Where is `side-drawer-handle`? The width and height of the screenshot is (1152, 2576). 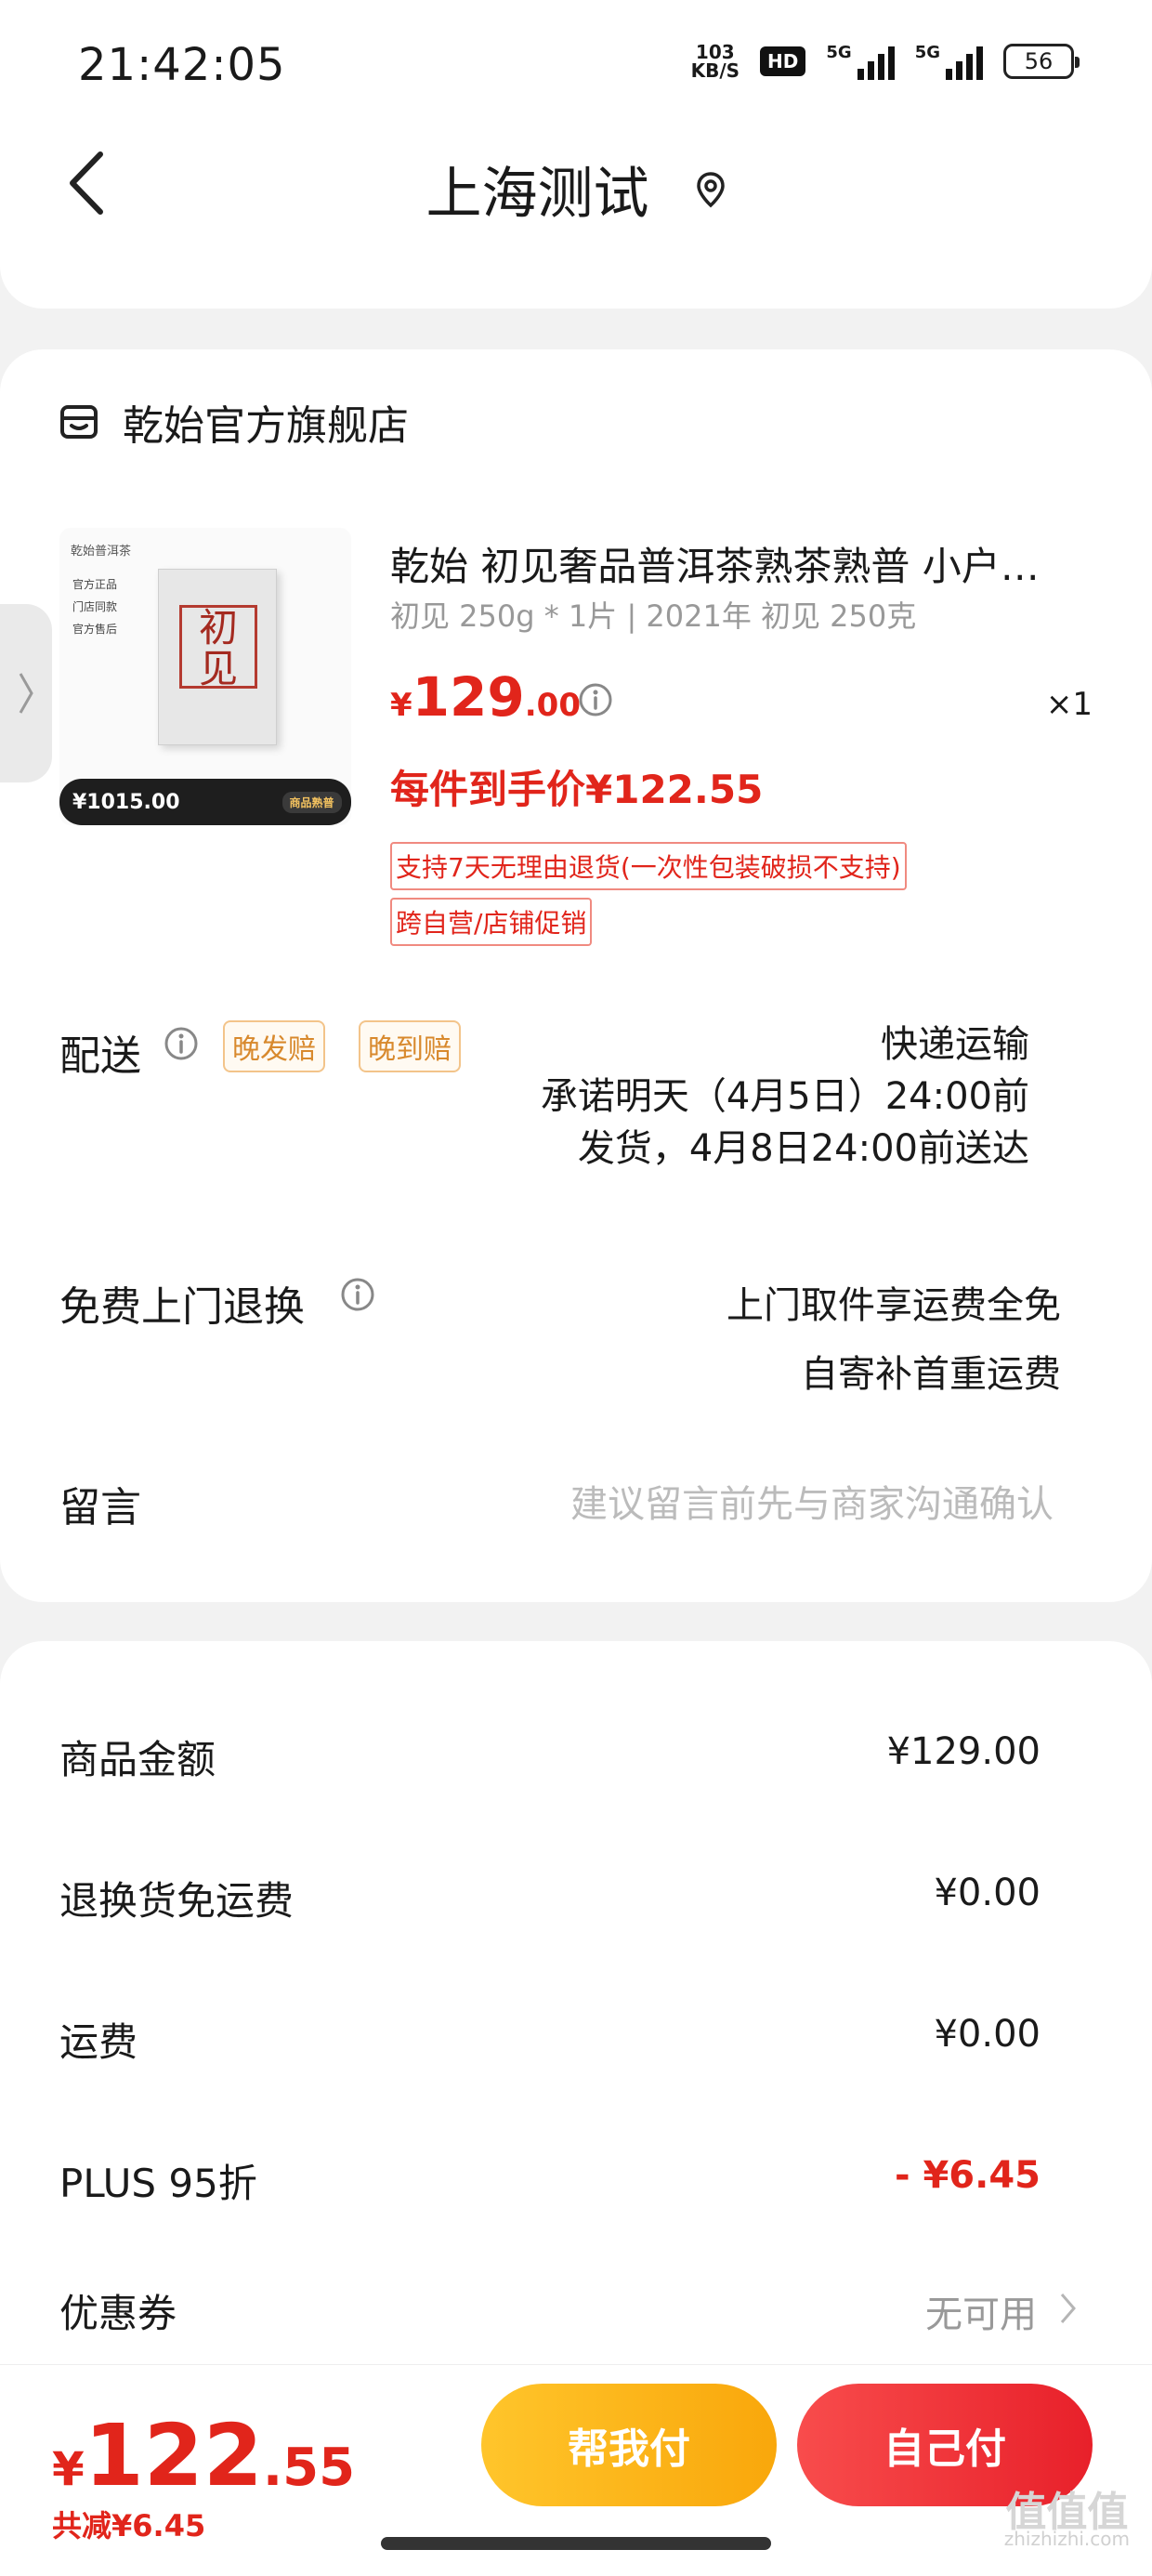
side-drawer-handle is located at coordinates (26, 693).